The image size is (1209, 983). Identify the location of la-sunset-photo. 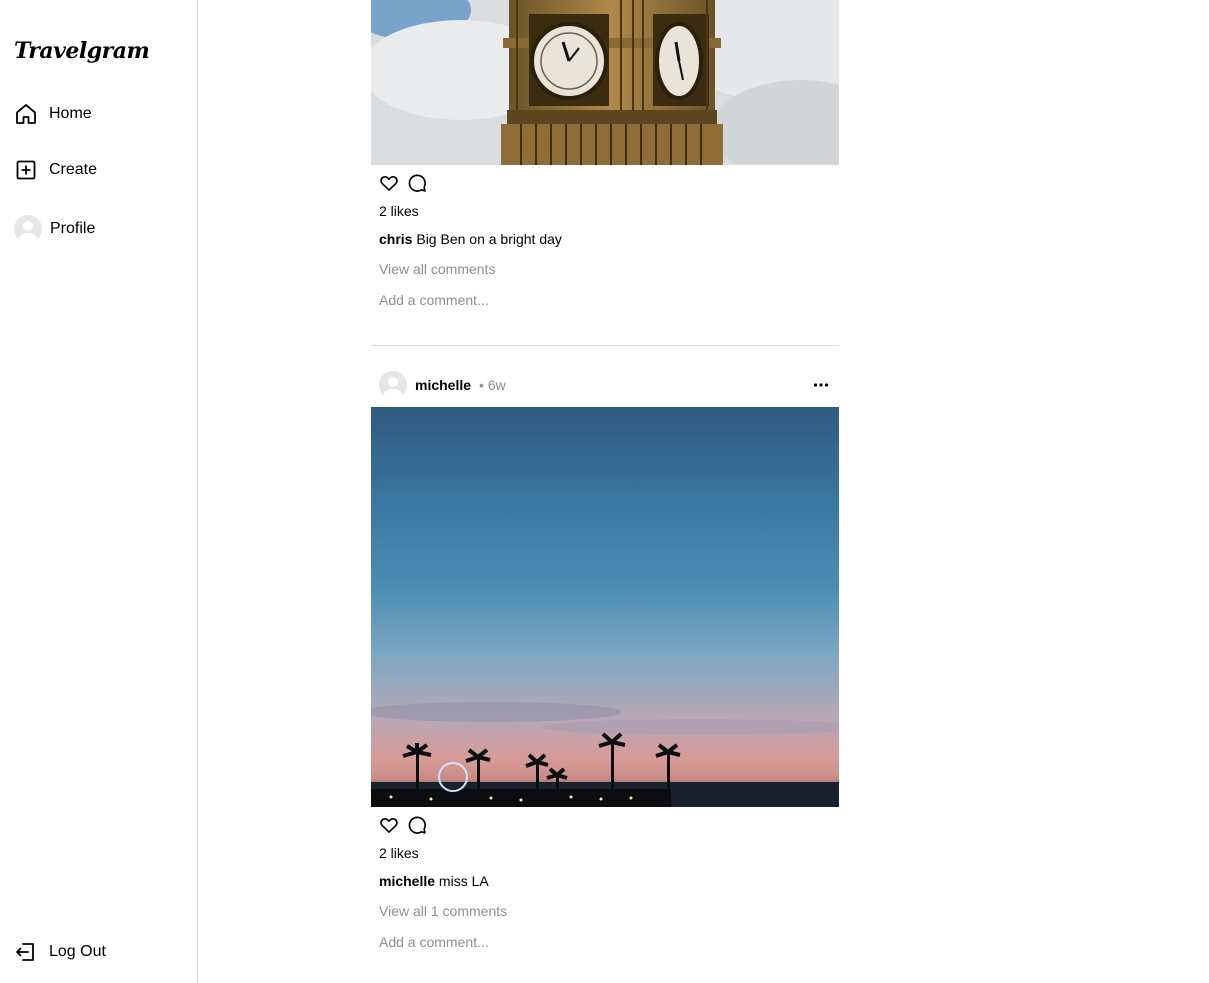
(605, 754).